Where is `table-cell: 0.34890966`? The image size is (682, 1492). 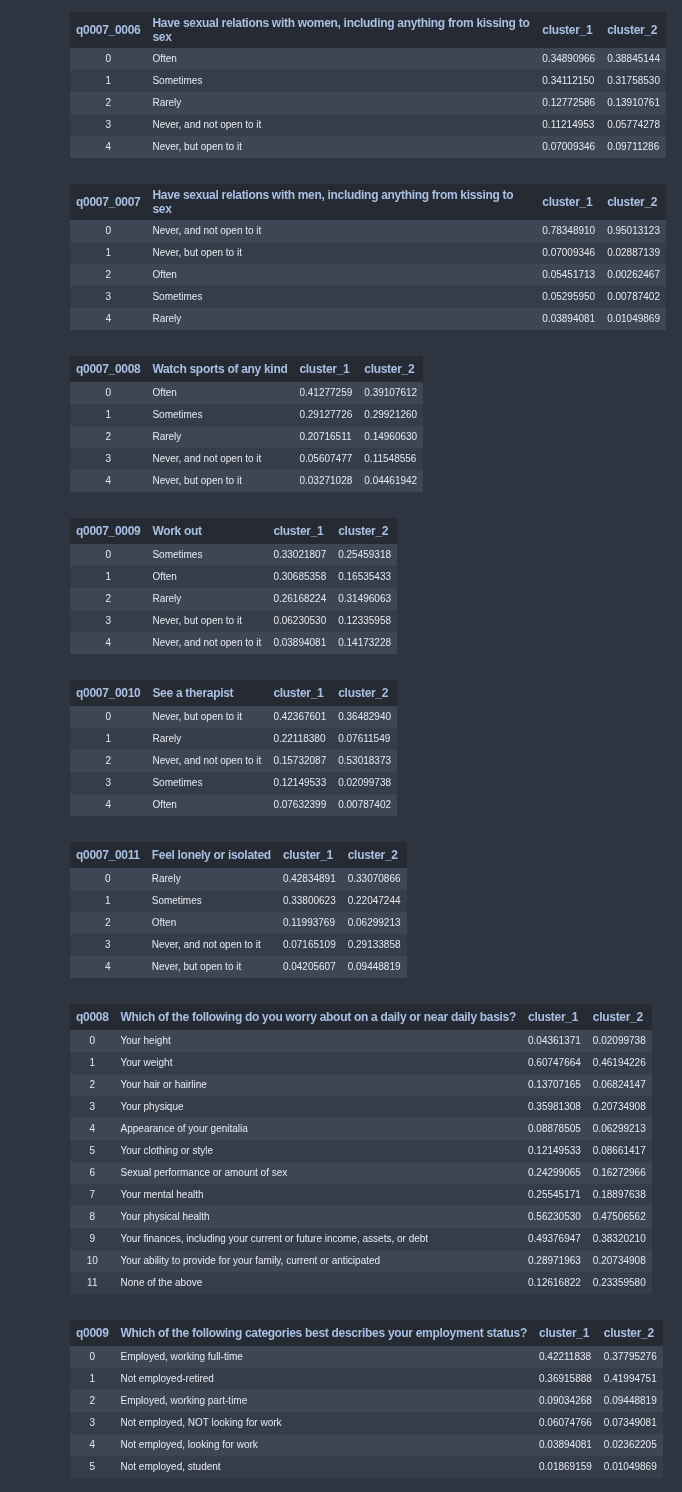
table-cell: 0.34890966 is located at coordinates (569, 59).